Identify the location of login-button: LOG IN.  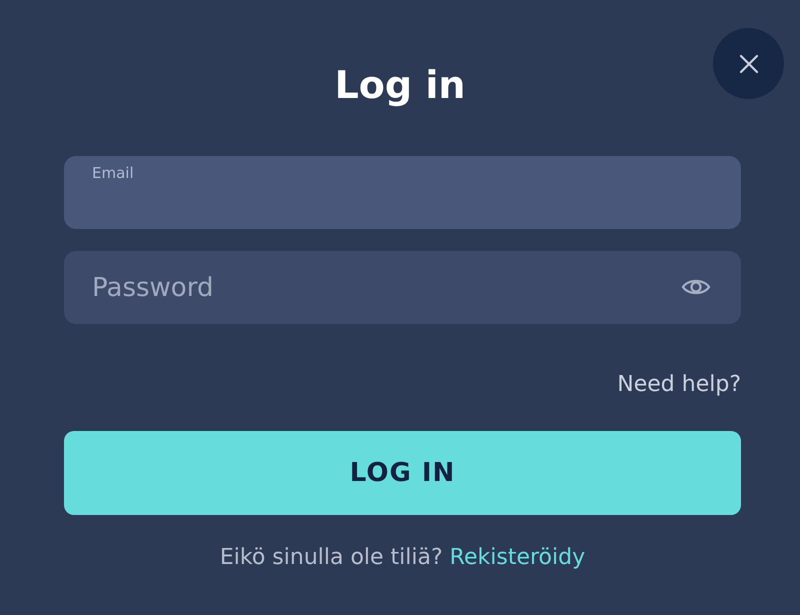
(402, 473).